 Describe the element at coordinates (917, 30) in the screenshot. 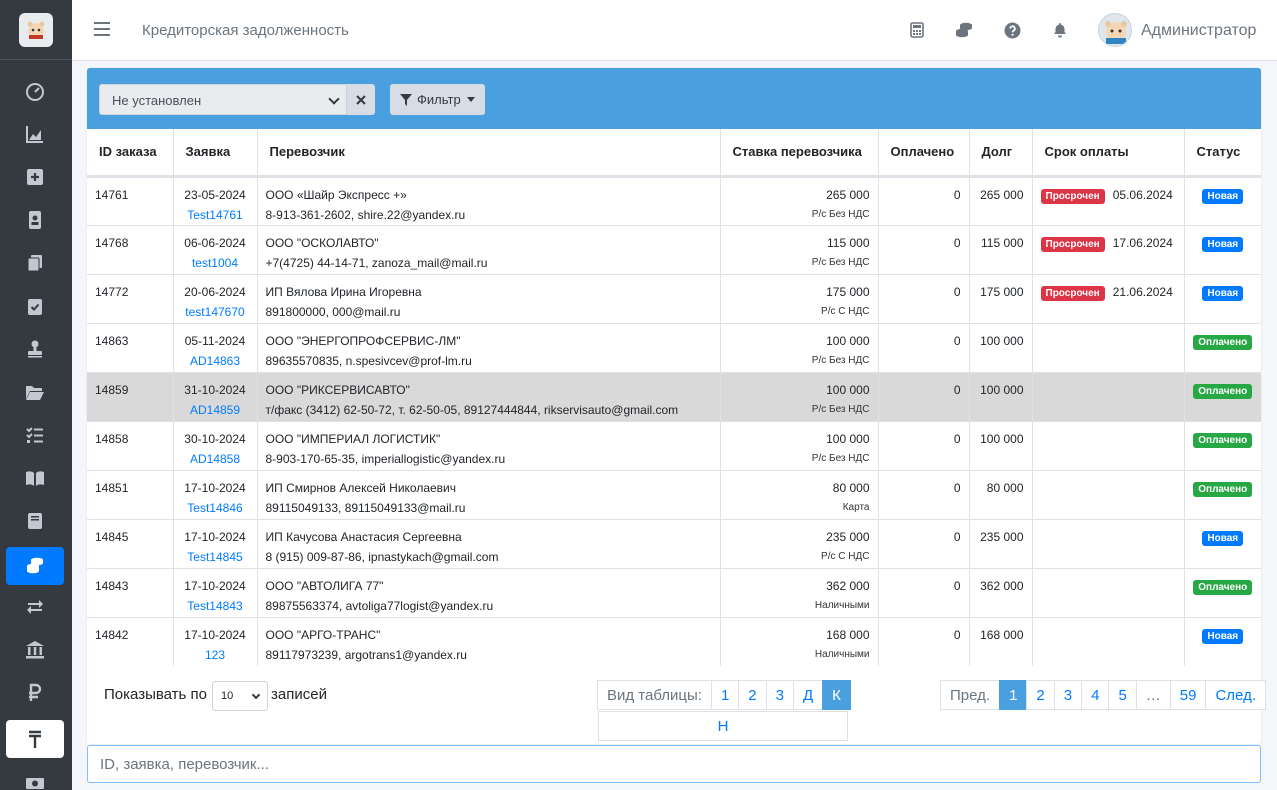

I see `calculator-icon` at that location.